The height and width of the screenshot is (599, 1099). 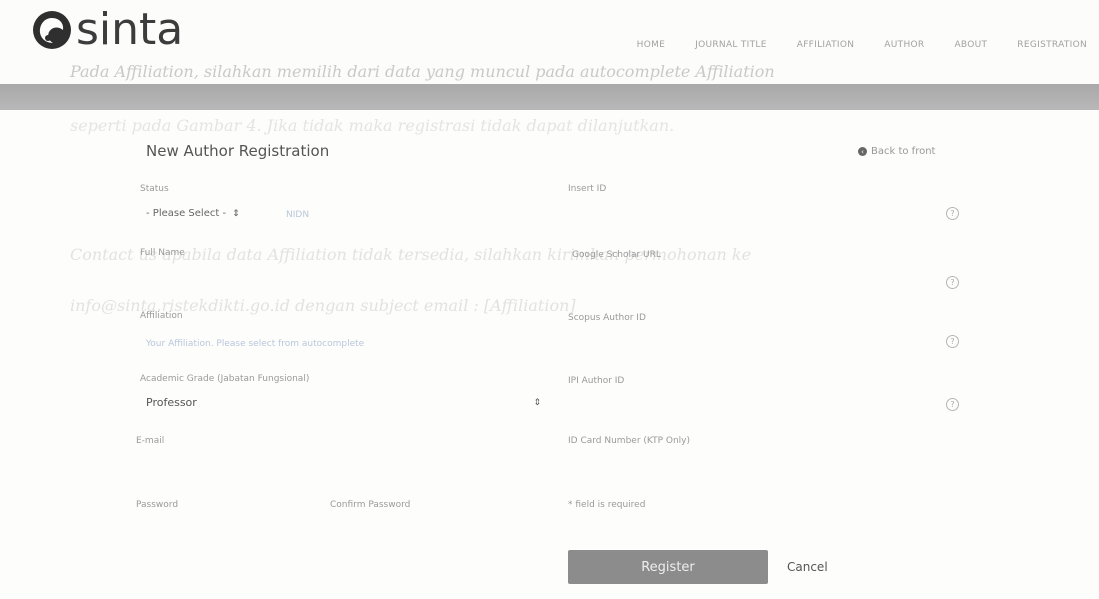 I want to click on nidn-hint: NIDN, so click(x=298, y=215).